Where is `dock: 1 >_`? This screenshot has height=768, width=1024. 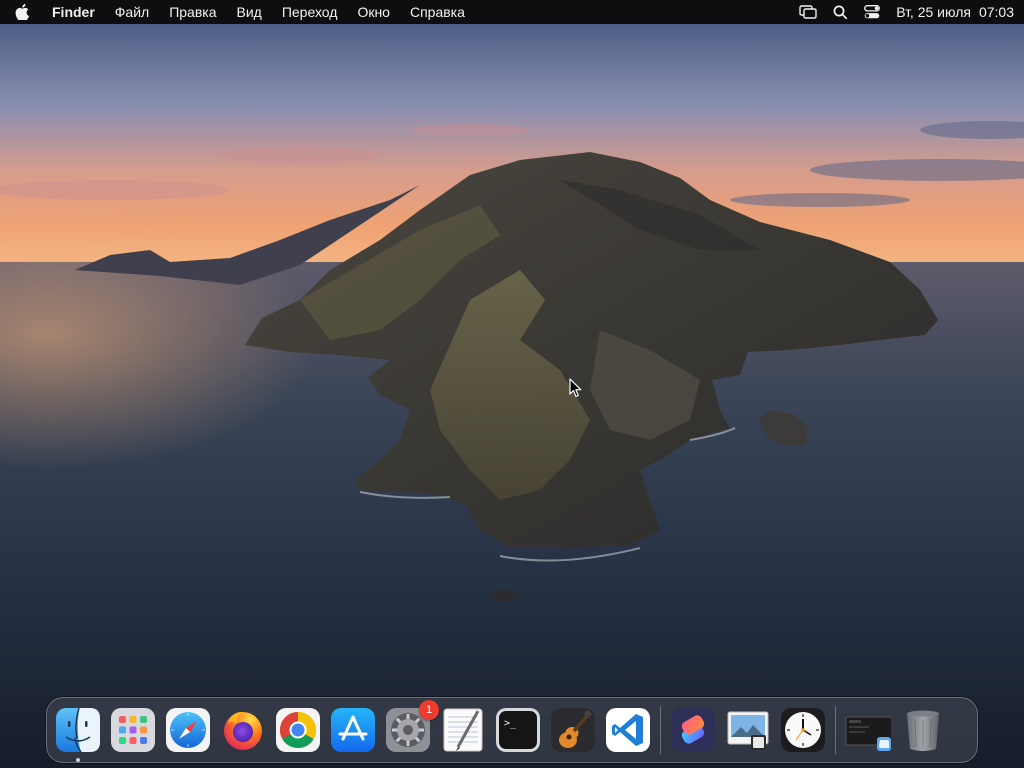 dock: 1 >_ is located at coordinates (512, 730).